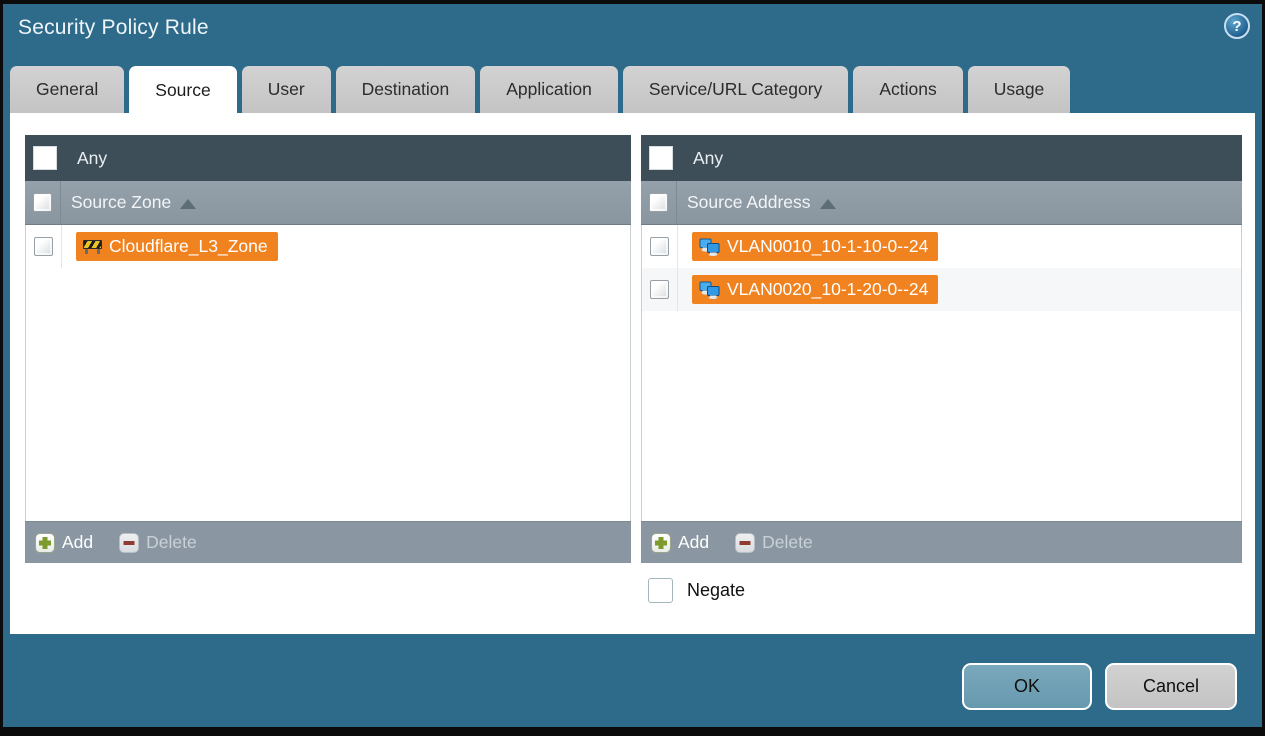 The height and width of the screenshot is (736, 1265). What do you see at coordinates (92, 246) in the screenshot?
I see `zone-icon` at bounding box center [92, 246].